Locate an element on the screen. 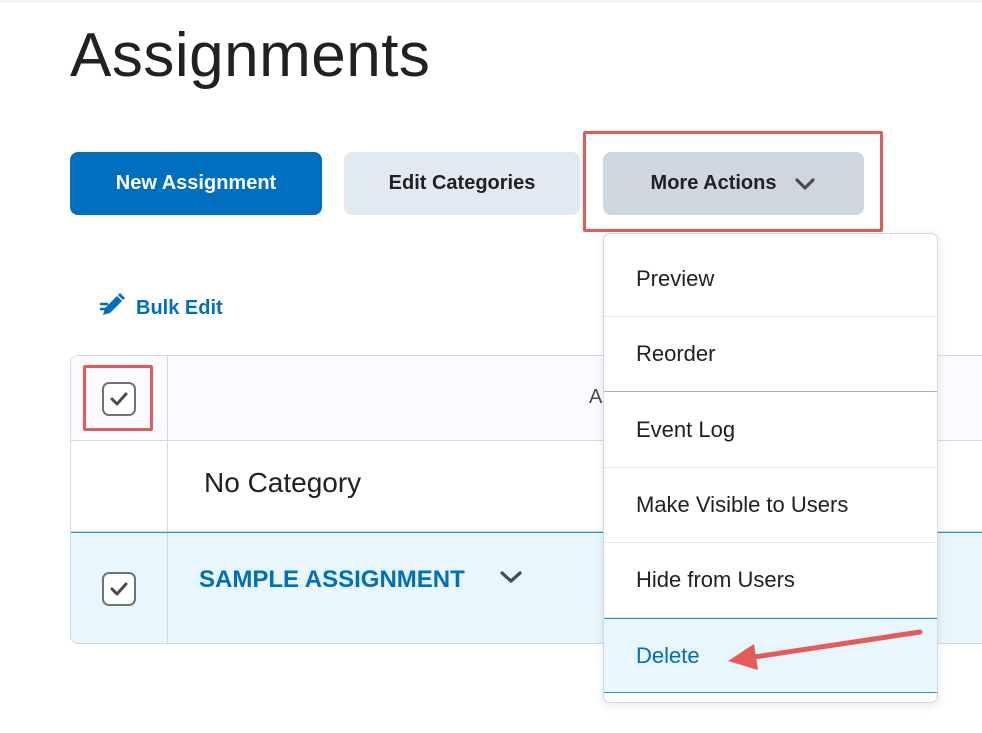  menu-item-label: Preview is located at coordinates (675, 278).